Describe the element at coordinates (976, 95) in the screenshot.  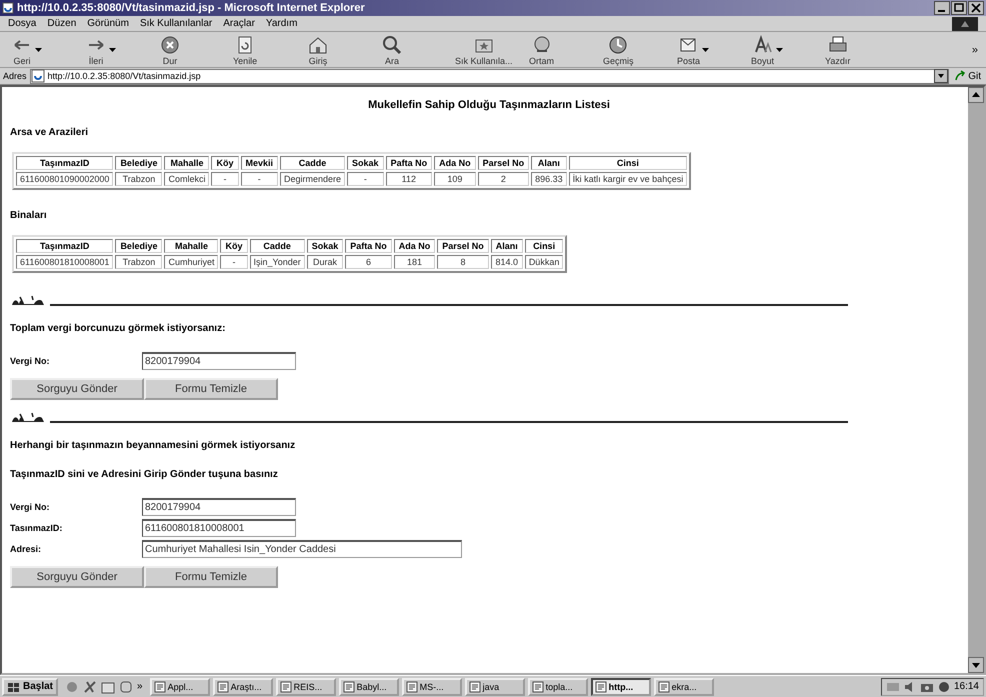
I see `scroll-up-icon` at that location.